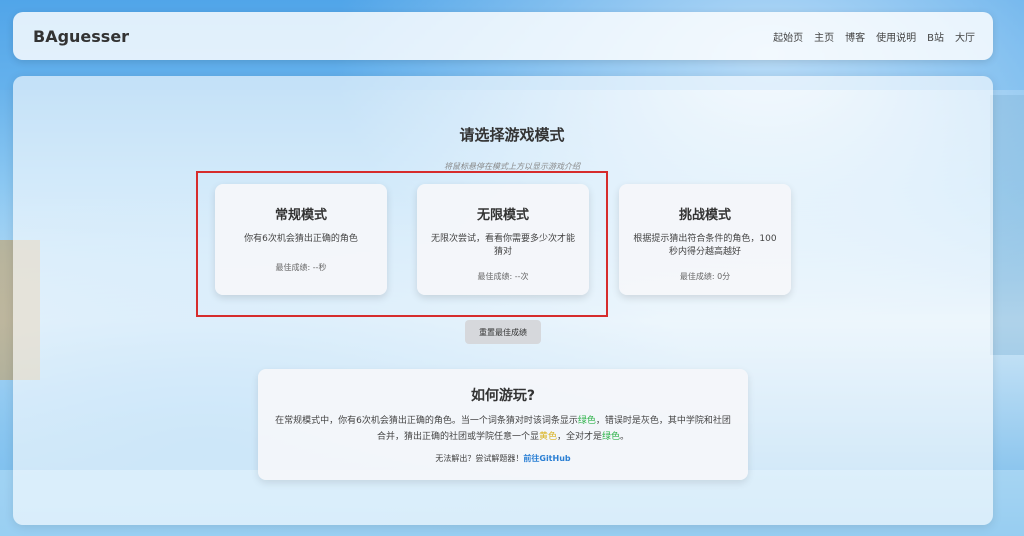  What do you see at coordinates (579, 437) in the screenshot?
I see `rules-text: ，全对才是` at bounding box center [579, 437].